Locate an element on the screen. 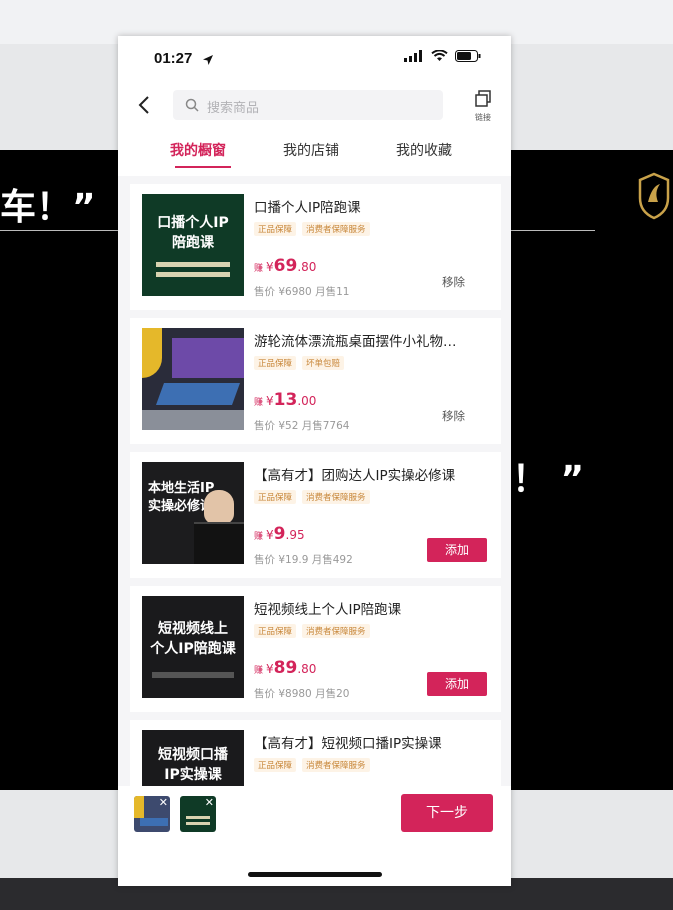 The image size is (673, 910). tab-underline is located at coordinates (203, 167).